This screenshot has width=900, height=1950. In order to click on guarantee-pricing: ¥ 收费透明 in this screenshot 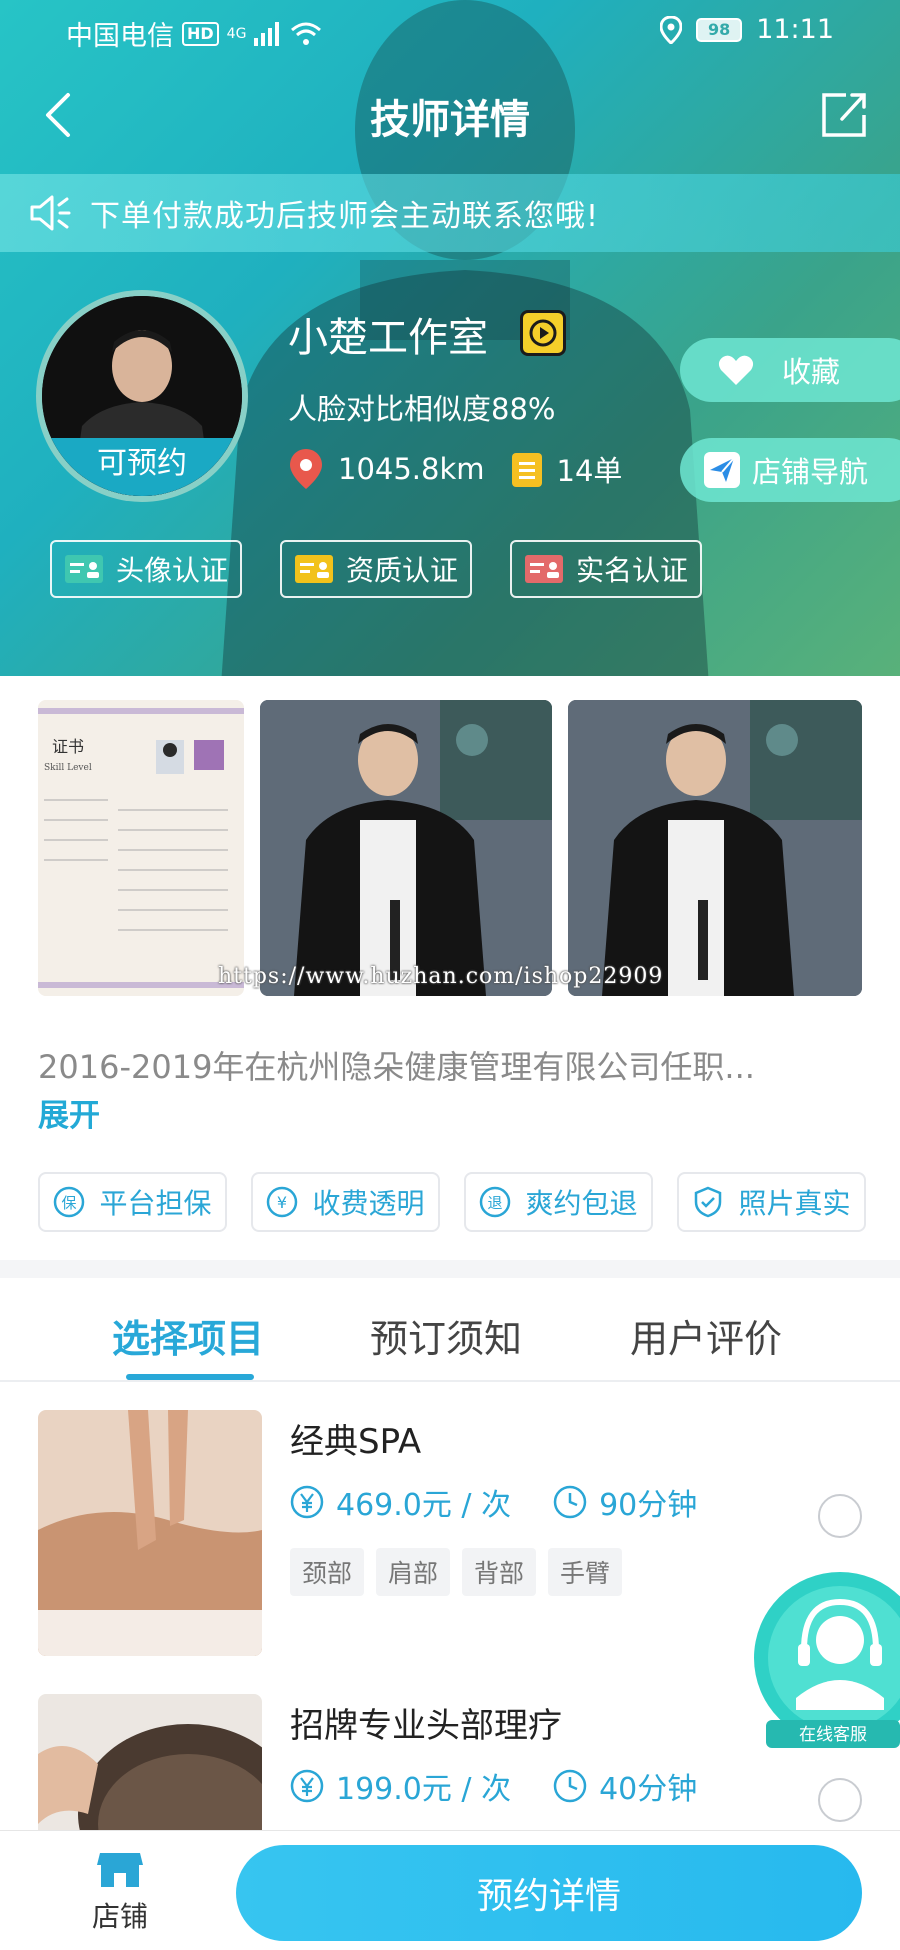, I will do `click(345, 1202)`.